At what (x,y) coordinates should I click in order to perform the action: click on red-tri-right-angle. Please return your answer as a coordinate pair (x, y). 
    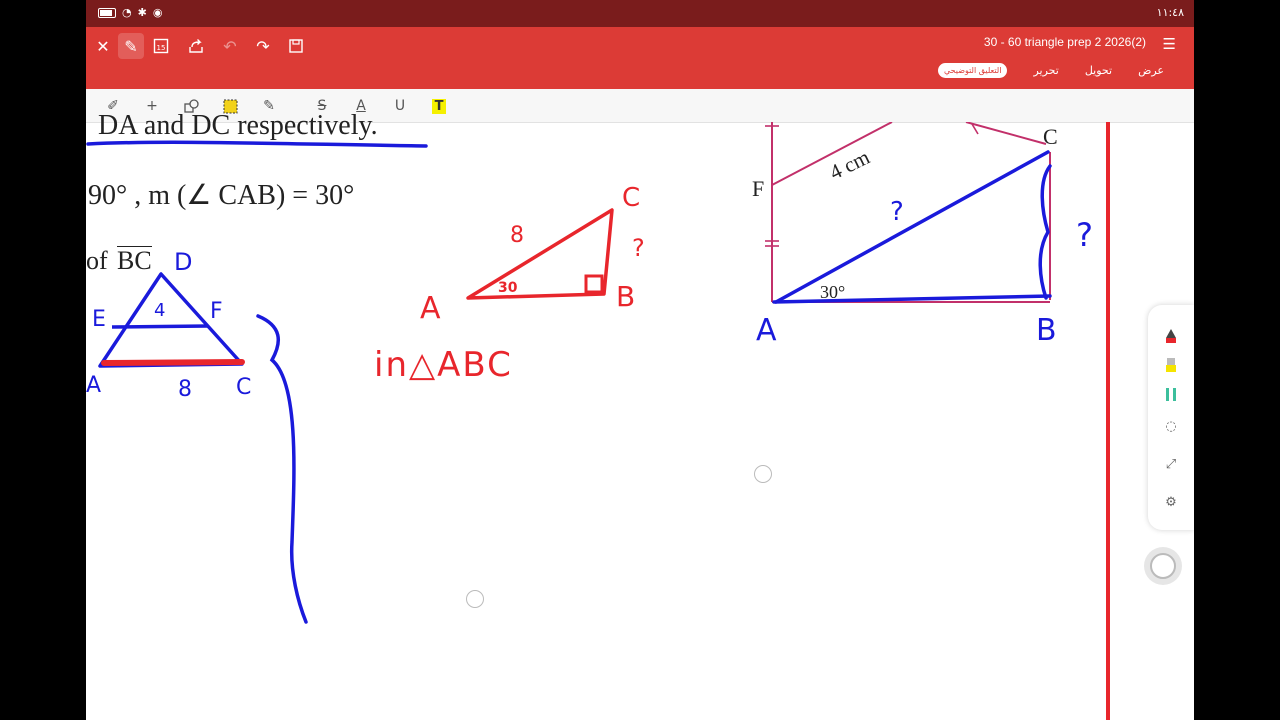
    Looking at the image, I should click on (594, 284).